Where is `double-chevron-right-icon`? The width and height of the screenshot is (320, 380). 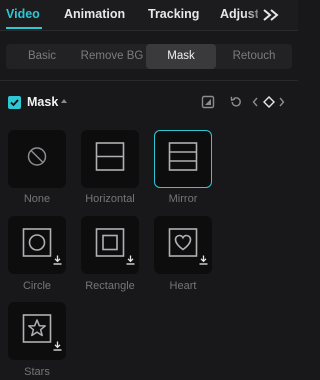
double-chevron-right-icon is located at coordinates (275, 15).